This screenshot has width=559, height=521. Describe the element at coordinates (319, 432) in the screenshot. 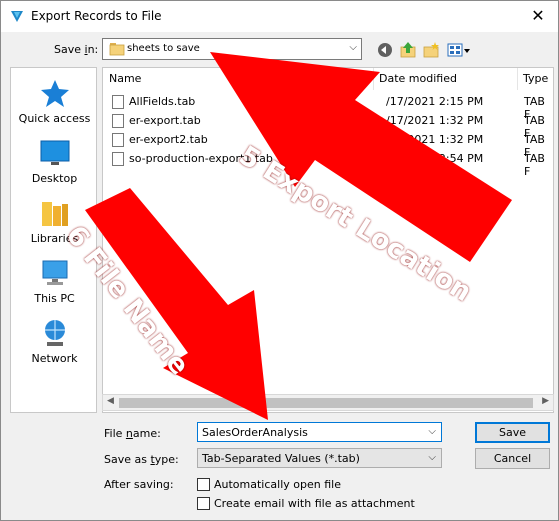

I see `file-name-input: SalesOrderAnalysis ⌵` at that location.